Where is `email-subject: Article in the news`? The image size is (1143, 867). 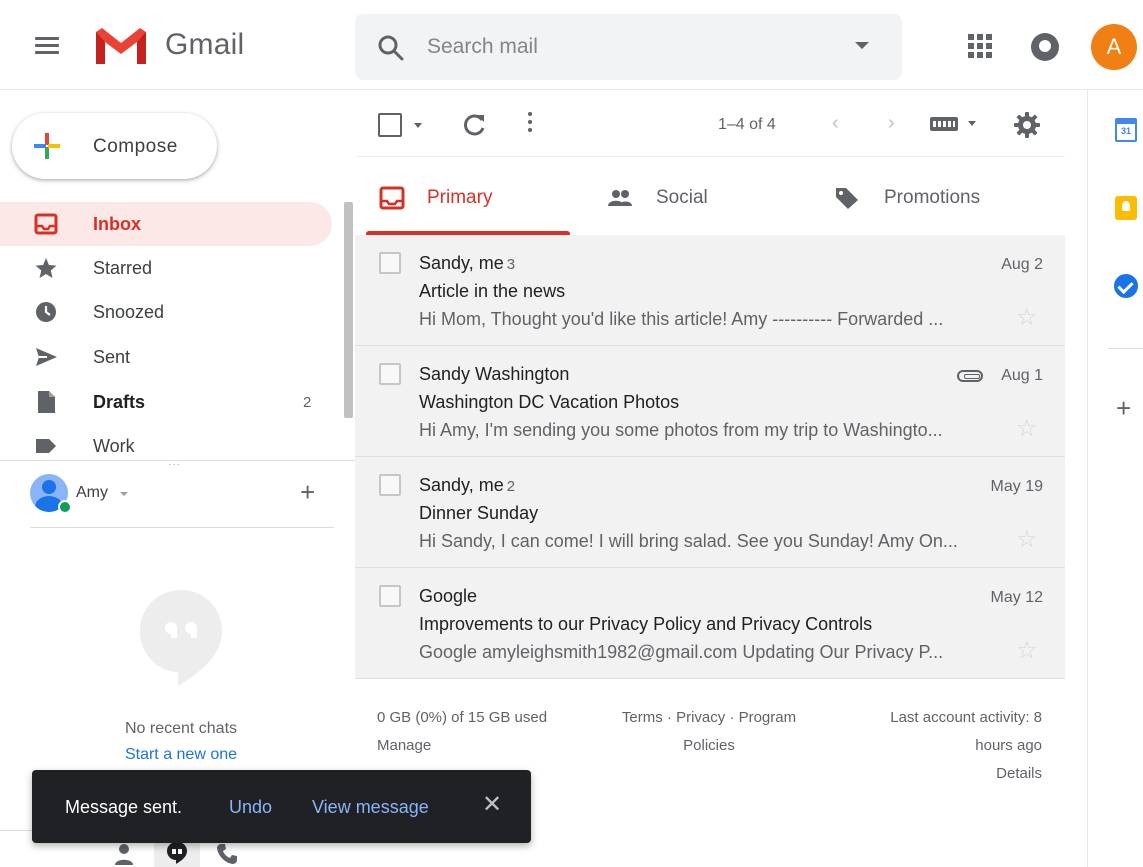 email-subject: Article in the news is located at coordinates (492, 291).